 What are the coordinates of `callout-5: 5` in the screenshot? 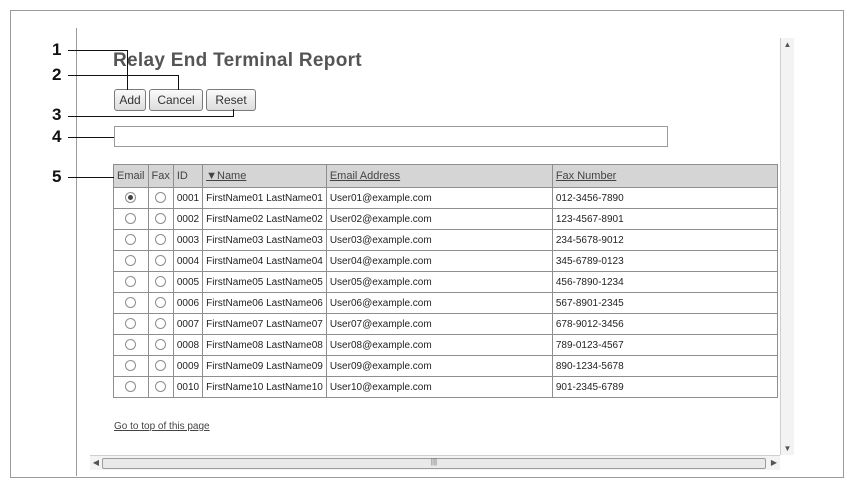 It's located at (57, 176).